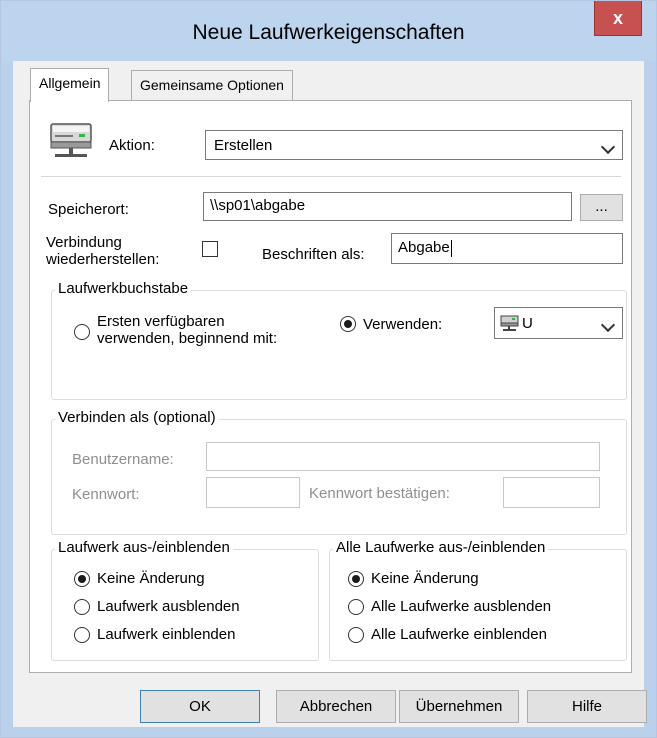 The height and width of the screenshot is (738, 657). What do you see at coordinates (356, 607) in the screenshot?
I see `all-hide-radio` at bounding box center [356, 607].